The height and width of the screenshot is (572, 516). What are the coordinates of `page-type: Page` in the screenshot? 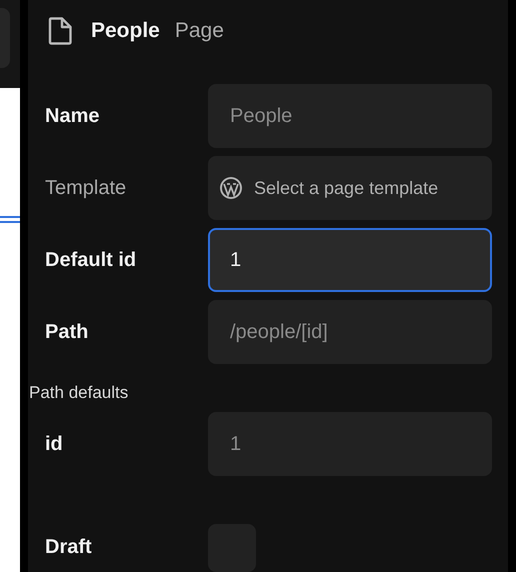 It's located at (199, 31).